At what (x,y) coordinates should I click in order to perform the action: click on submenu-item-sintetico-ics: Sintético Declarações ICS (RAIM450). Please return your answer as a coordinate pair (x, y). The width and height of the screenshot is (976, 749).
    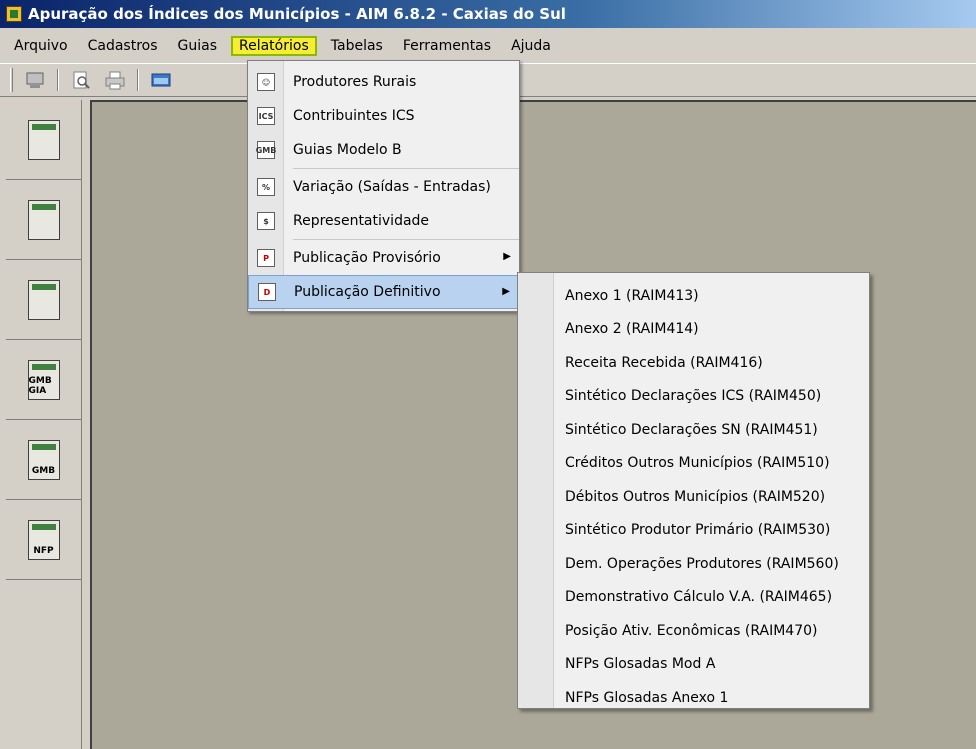
    Looking at the image, I should click on (693, 397).